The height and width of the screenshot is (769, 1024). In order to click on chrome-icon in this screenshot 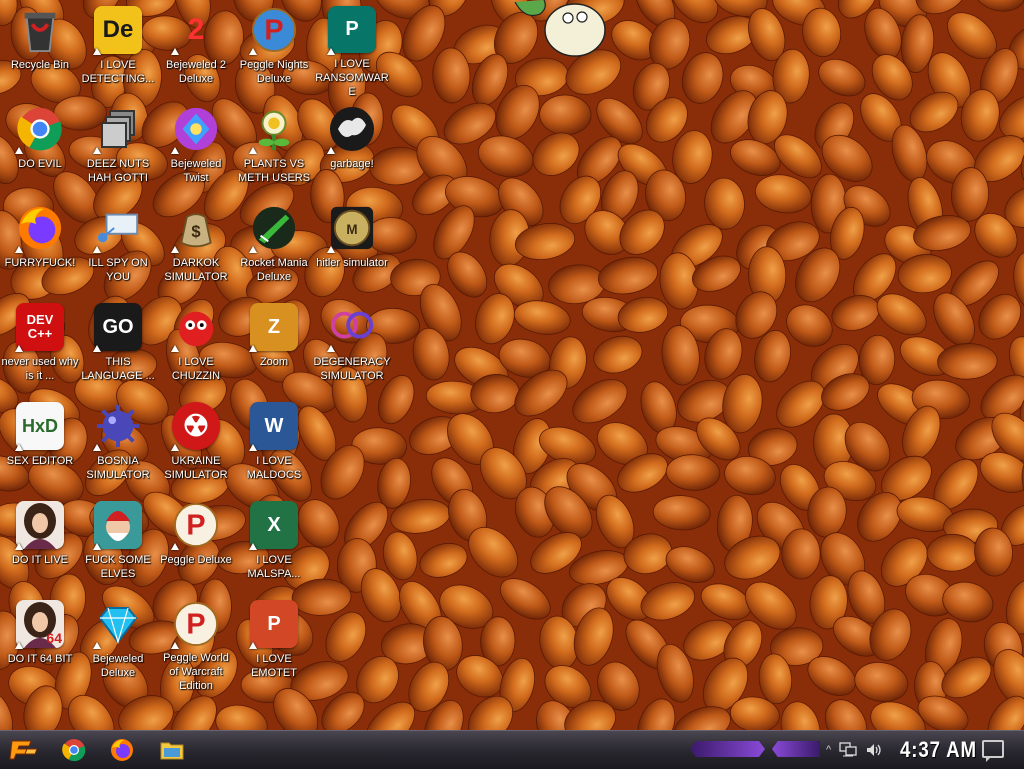, I will do `click(40, 129)`.